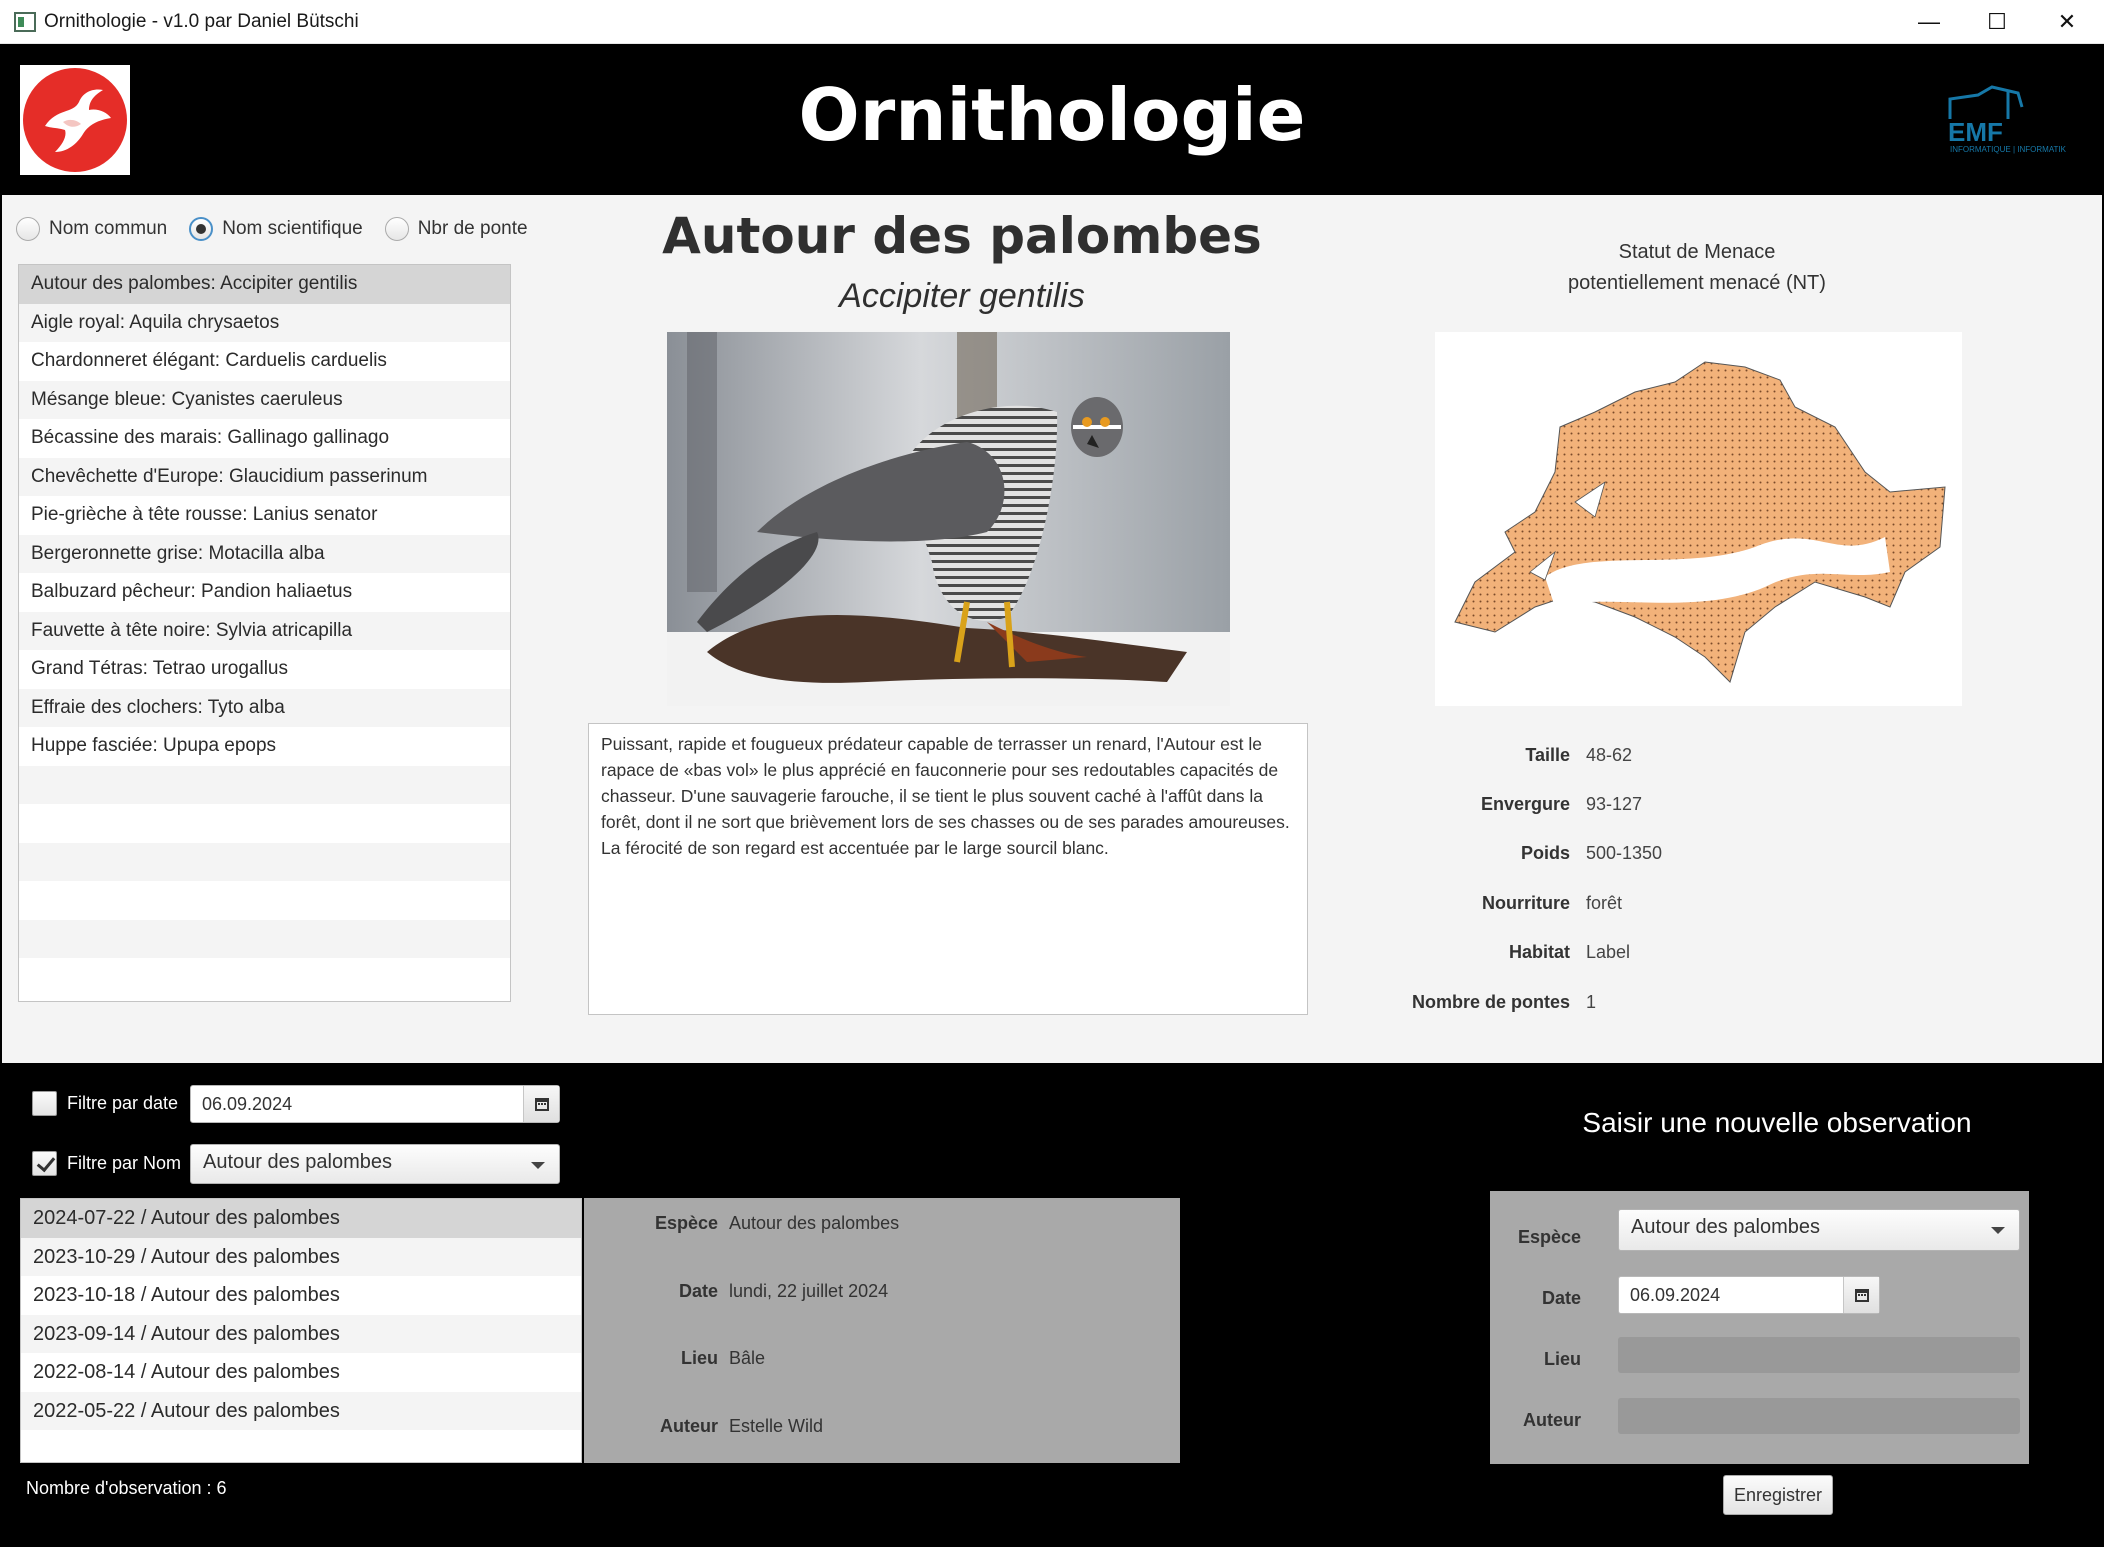  I want to click on sort-radio-common-name: Nom commun, so click(91, 229).